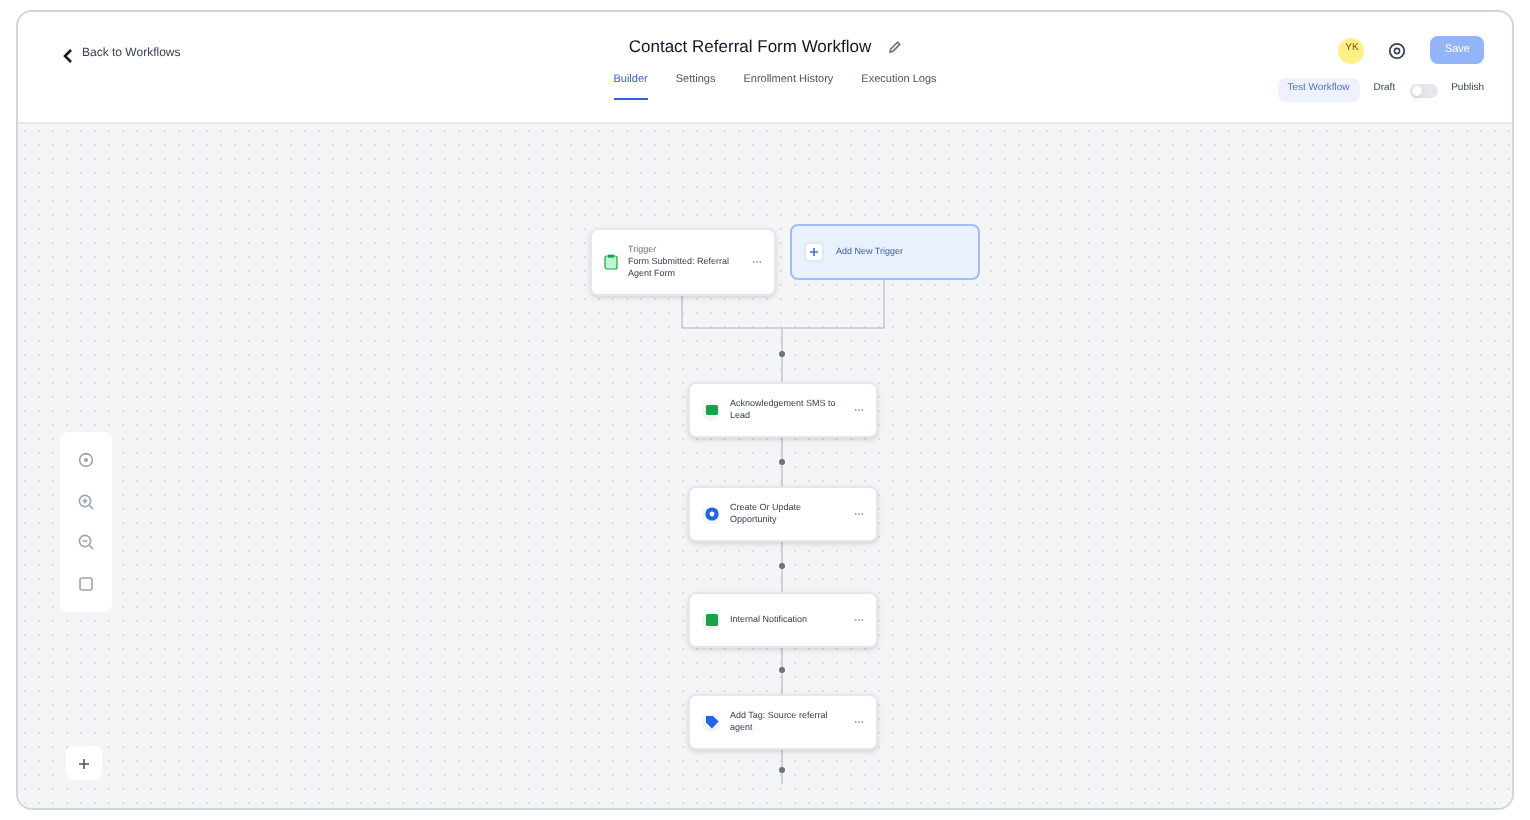 This screenshot has width=1530, height=820. Describe the element at coordinates (611, 262) in the screenshot. I see `clipboard-icon` at that location.